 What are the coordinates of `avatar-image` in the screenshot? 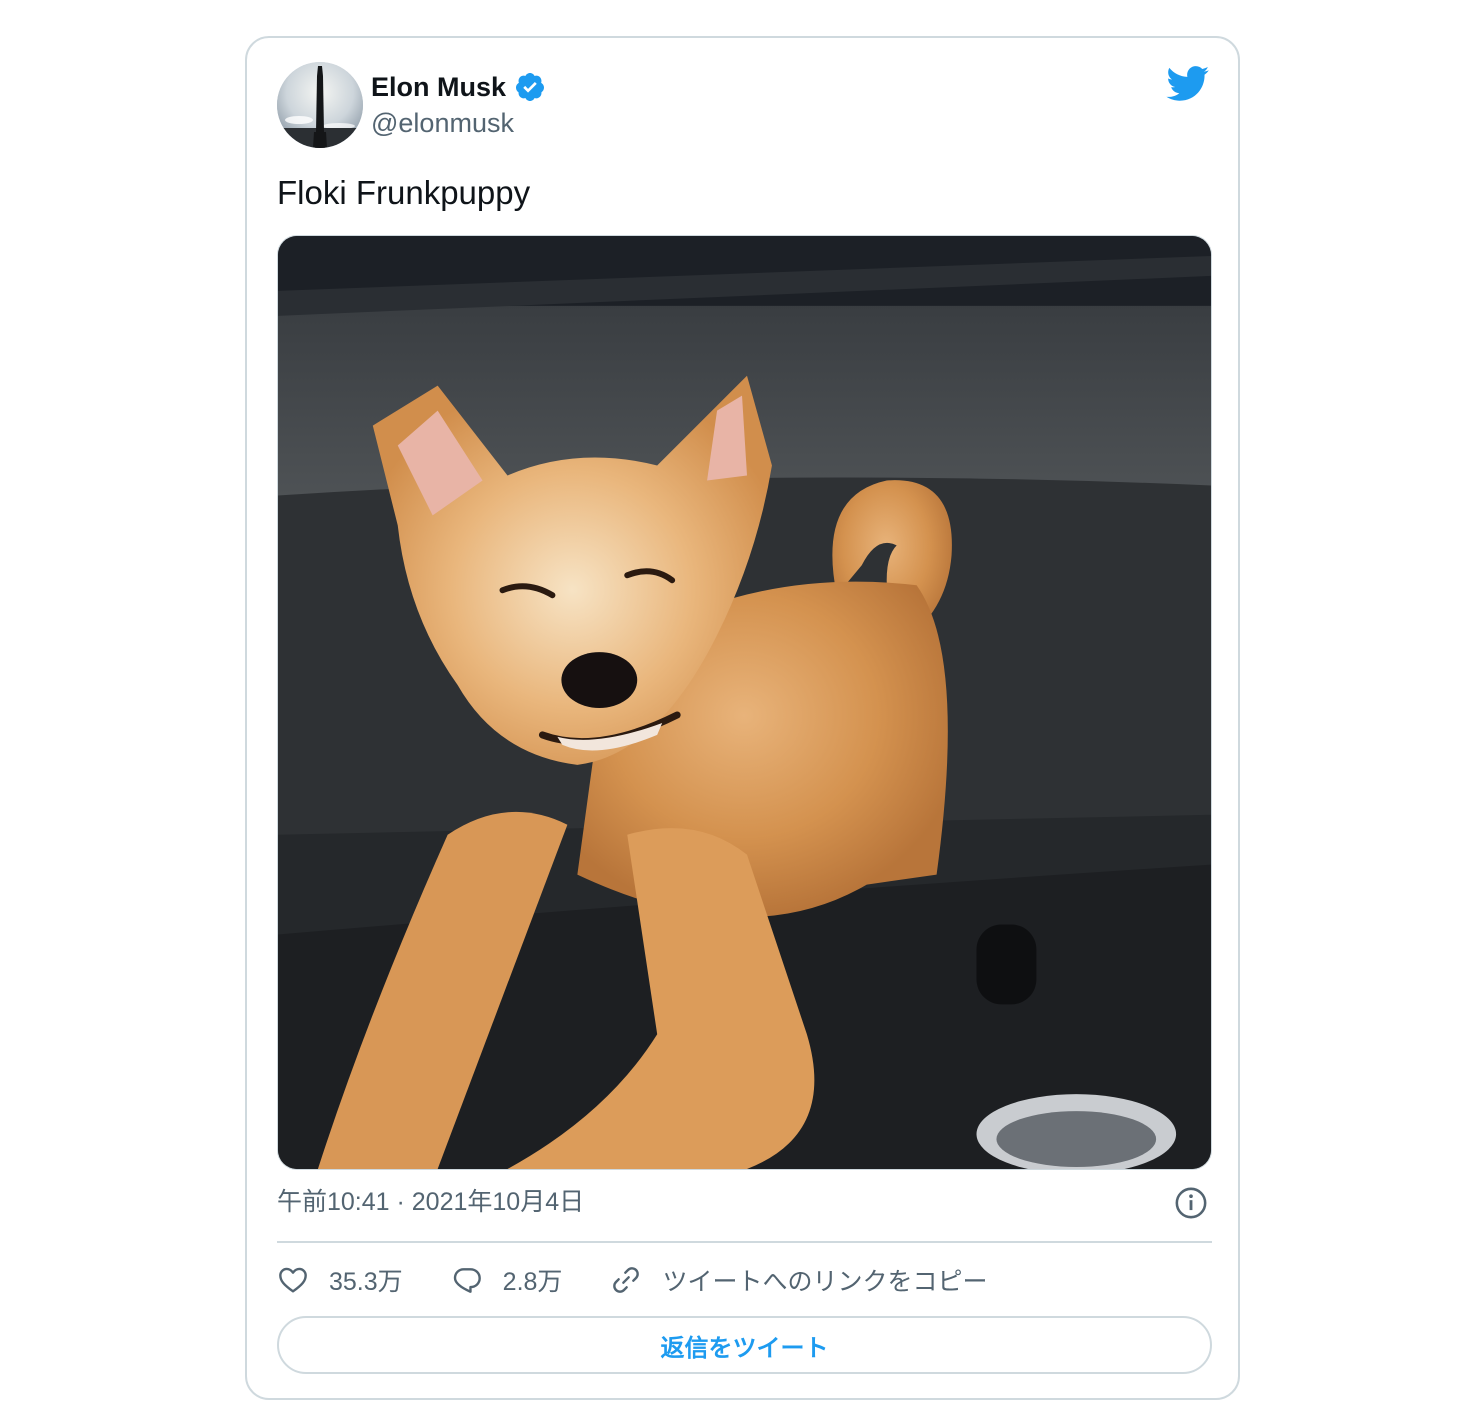 It's located at (320, 105).